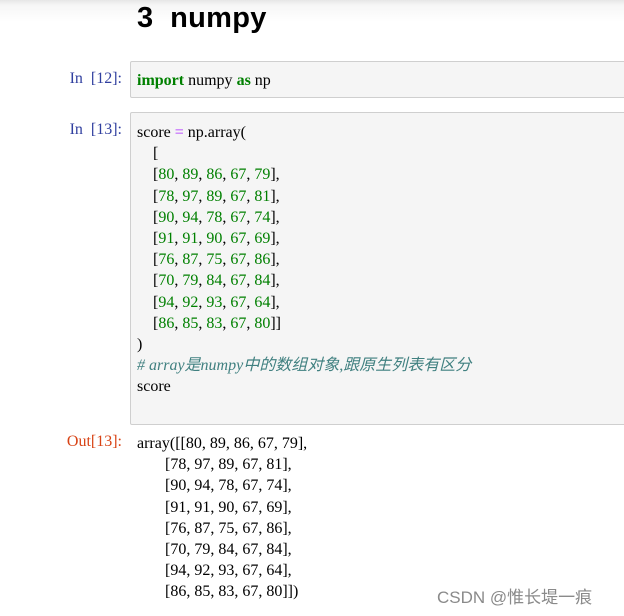 The width and height of the screenshot is (624, 616). I want to click on code-array-row: [80, 89, 86, 67, 79],, so click(208, 175).